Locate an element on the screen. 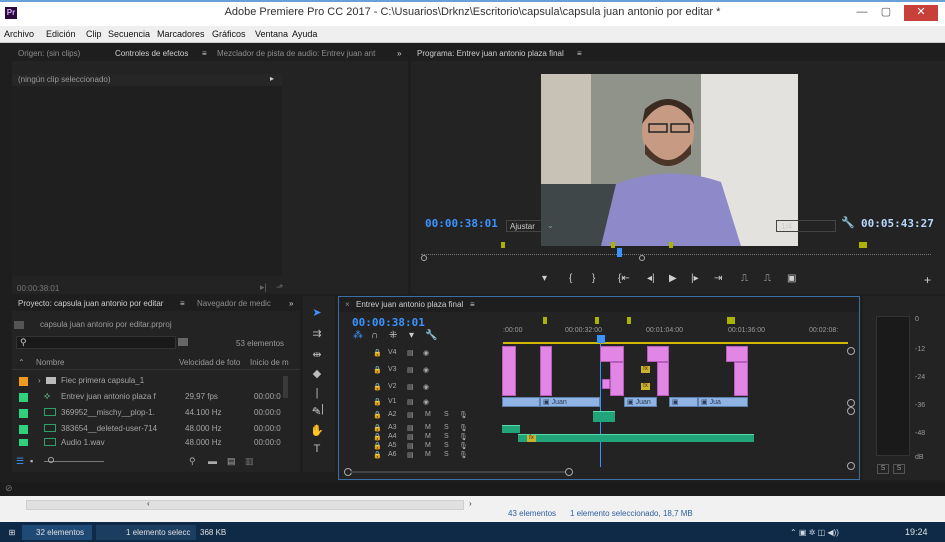 The width and height of the screenshot is (945, 542). wrench-icon: 🔧 is located at coordinates (848, 222).